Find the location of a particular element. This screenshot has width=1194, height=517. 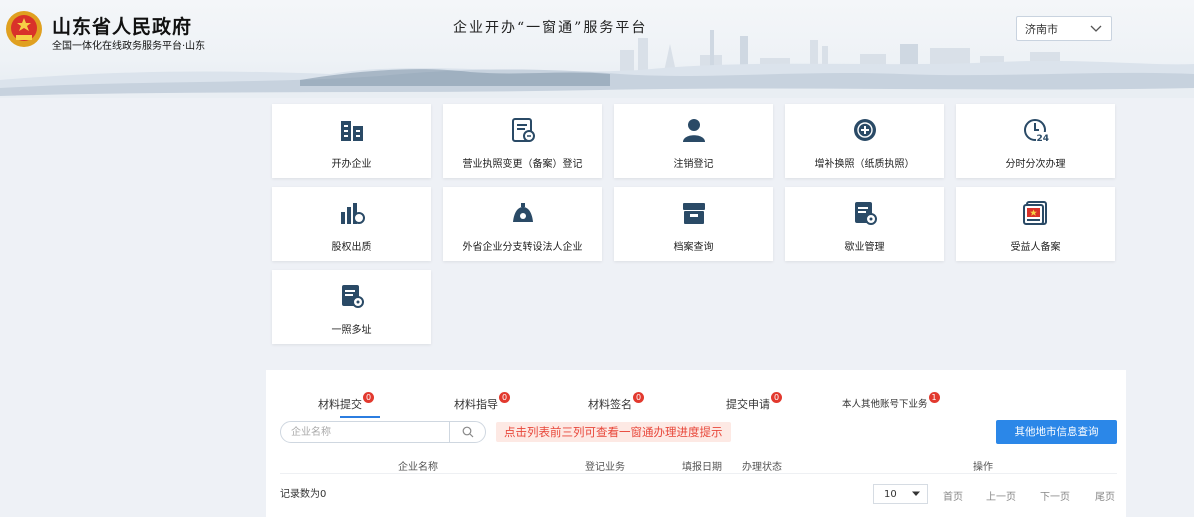

service-tile-open-company: 开办企业 is located at coordinates (351, 141).